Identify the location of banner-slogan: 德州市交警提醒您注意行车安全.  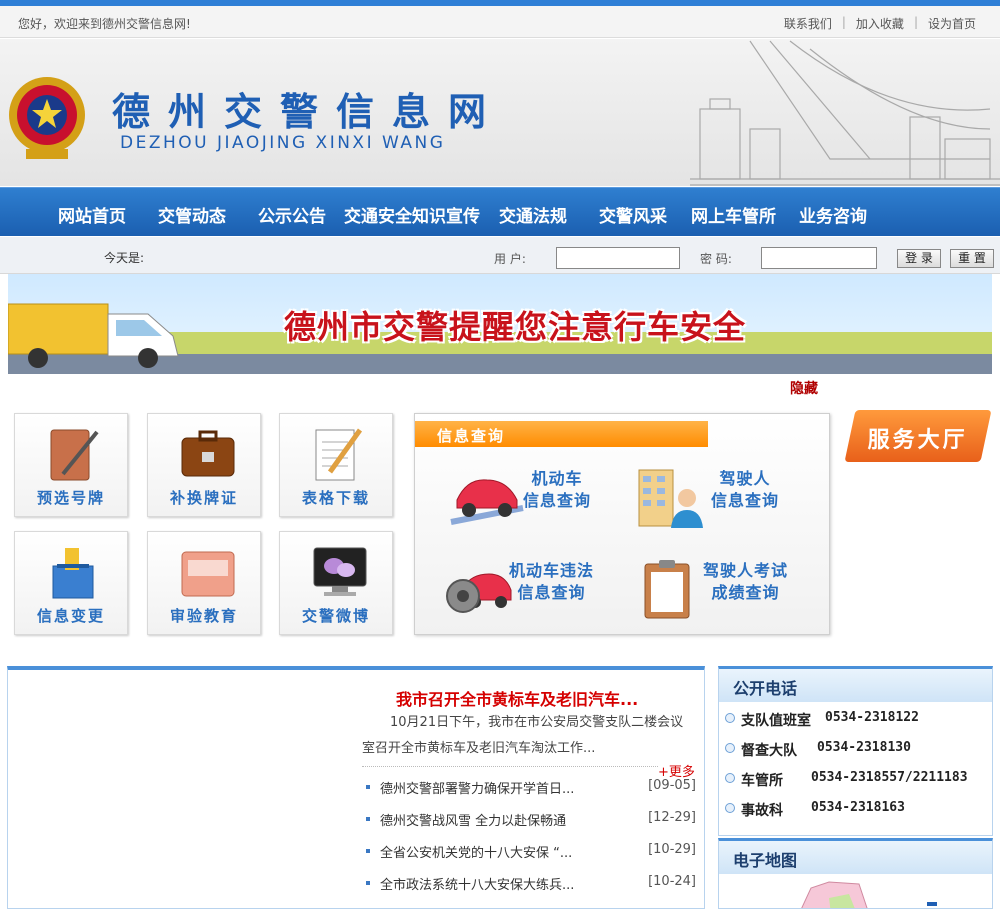
(515, 327).